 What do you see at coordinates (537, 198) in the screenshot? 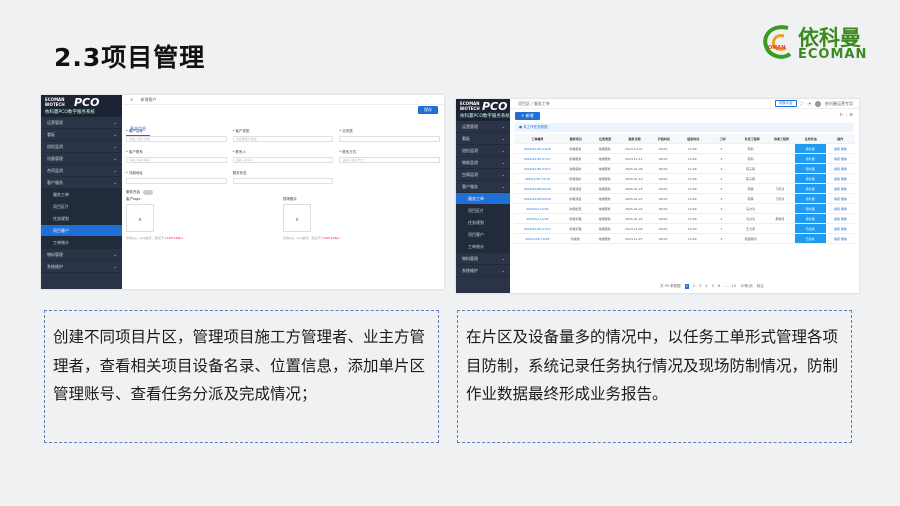
I see `table-cell: 2024/01/08-60/28` at bounding box center [537, 198].